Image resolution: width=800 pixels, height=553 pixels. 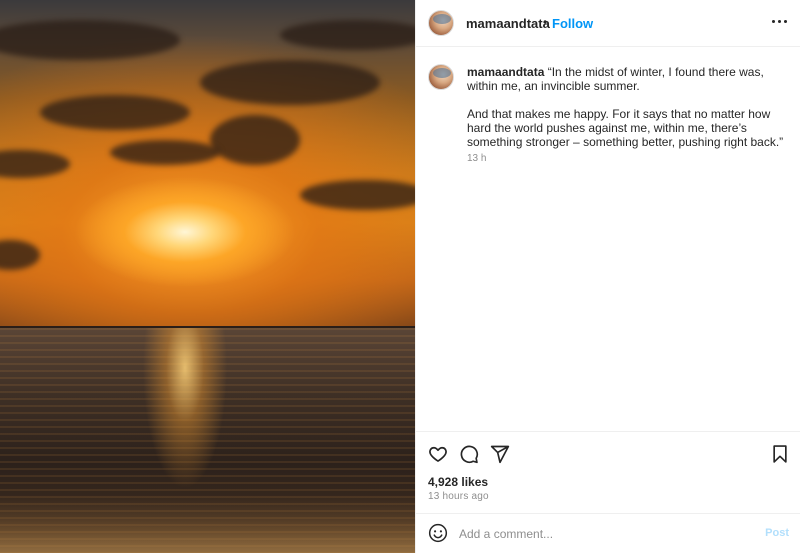 What do you see at coordinates (572, 23) in the screenshot?
I see `follow-button: Follow` at bounding box center [572, 23].